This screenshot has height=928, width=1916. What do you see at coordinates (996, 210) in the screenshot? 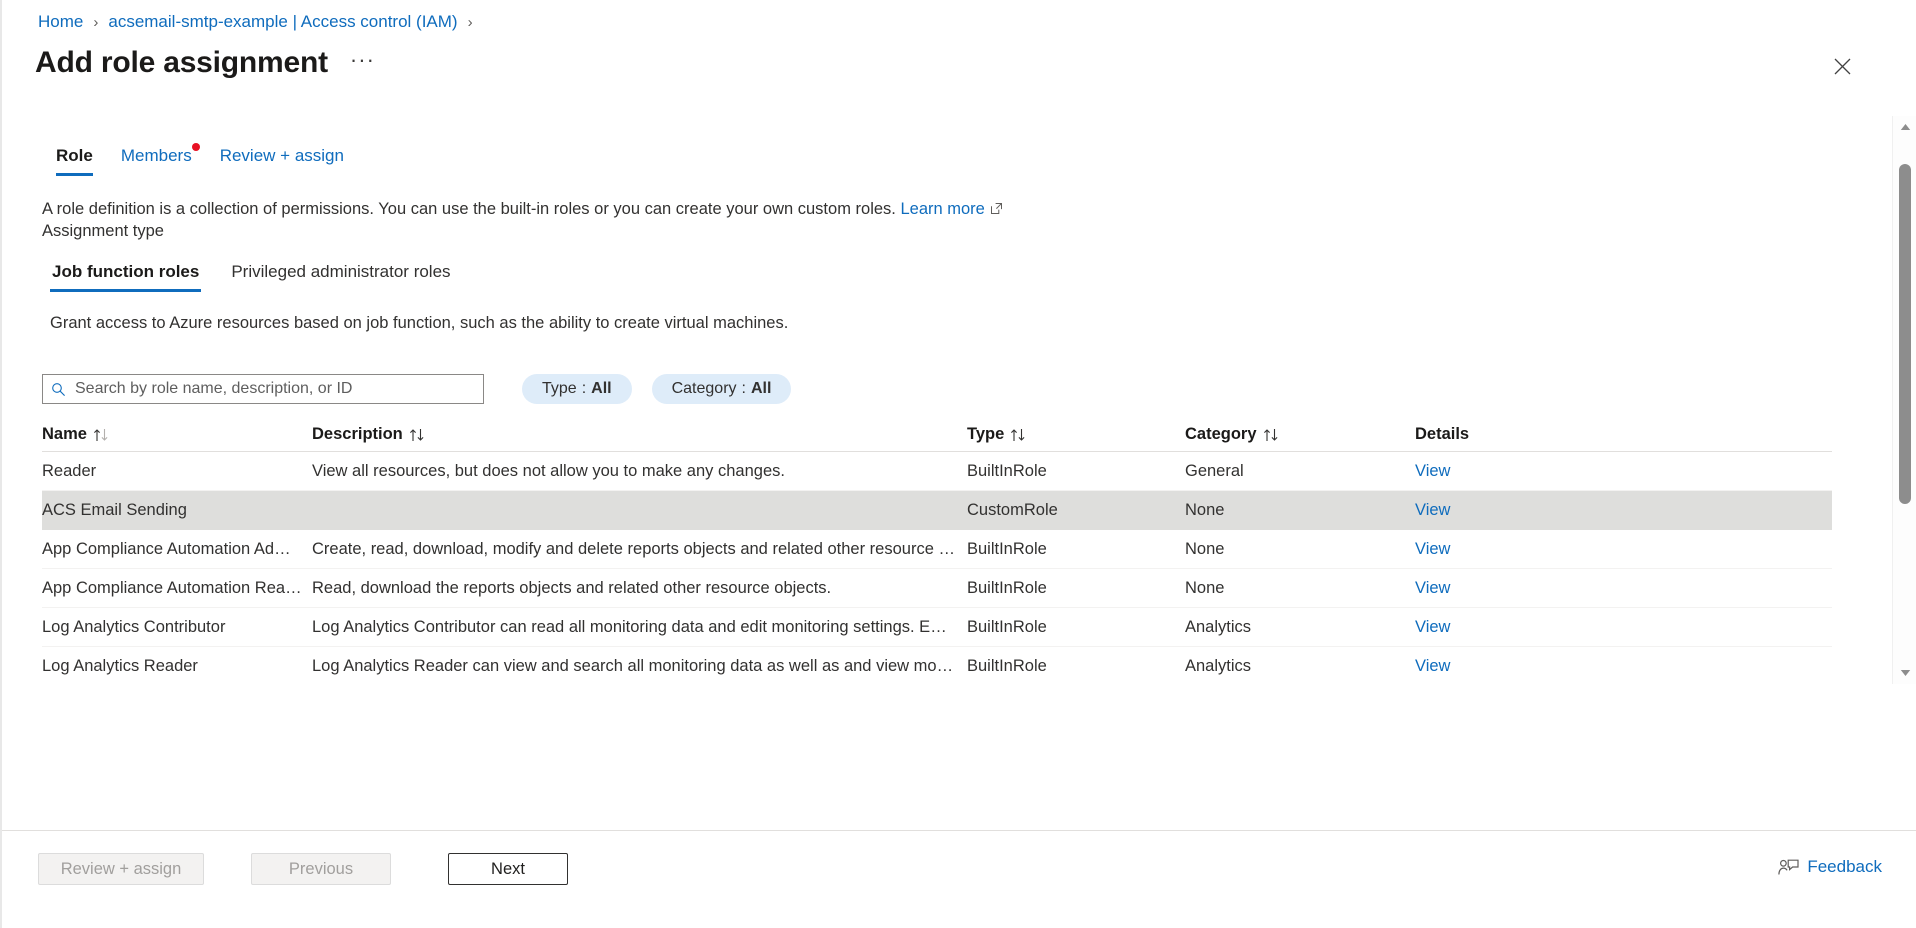
I see `external-link-icon` at bounding box center [996, 210].